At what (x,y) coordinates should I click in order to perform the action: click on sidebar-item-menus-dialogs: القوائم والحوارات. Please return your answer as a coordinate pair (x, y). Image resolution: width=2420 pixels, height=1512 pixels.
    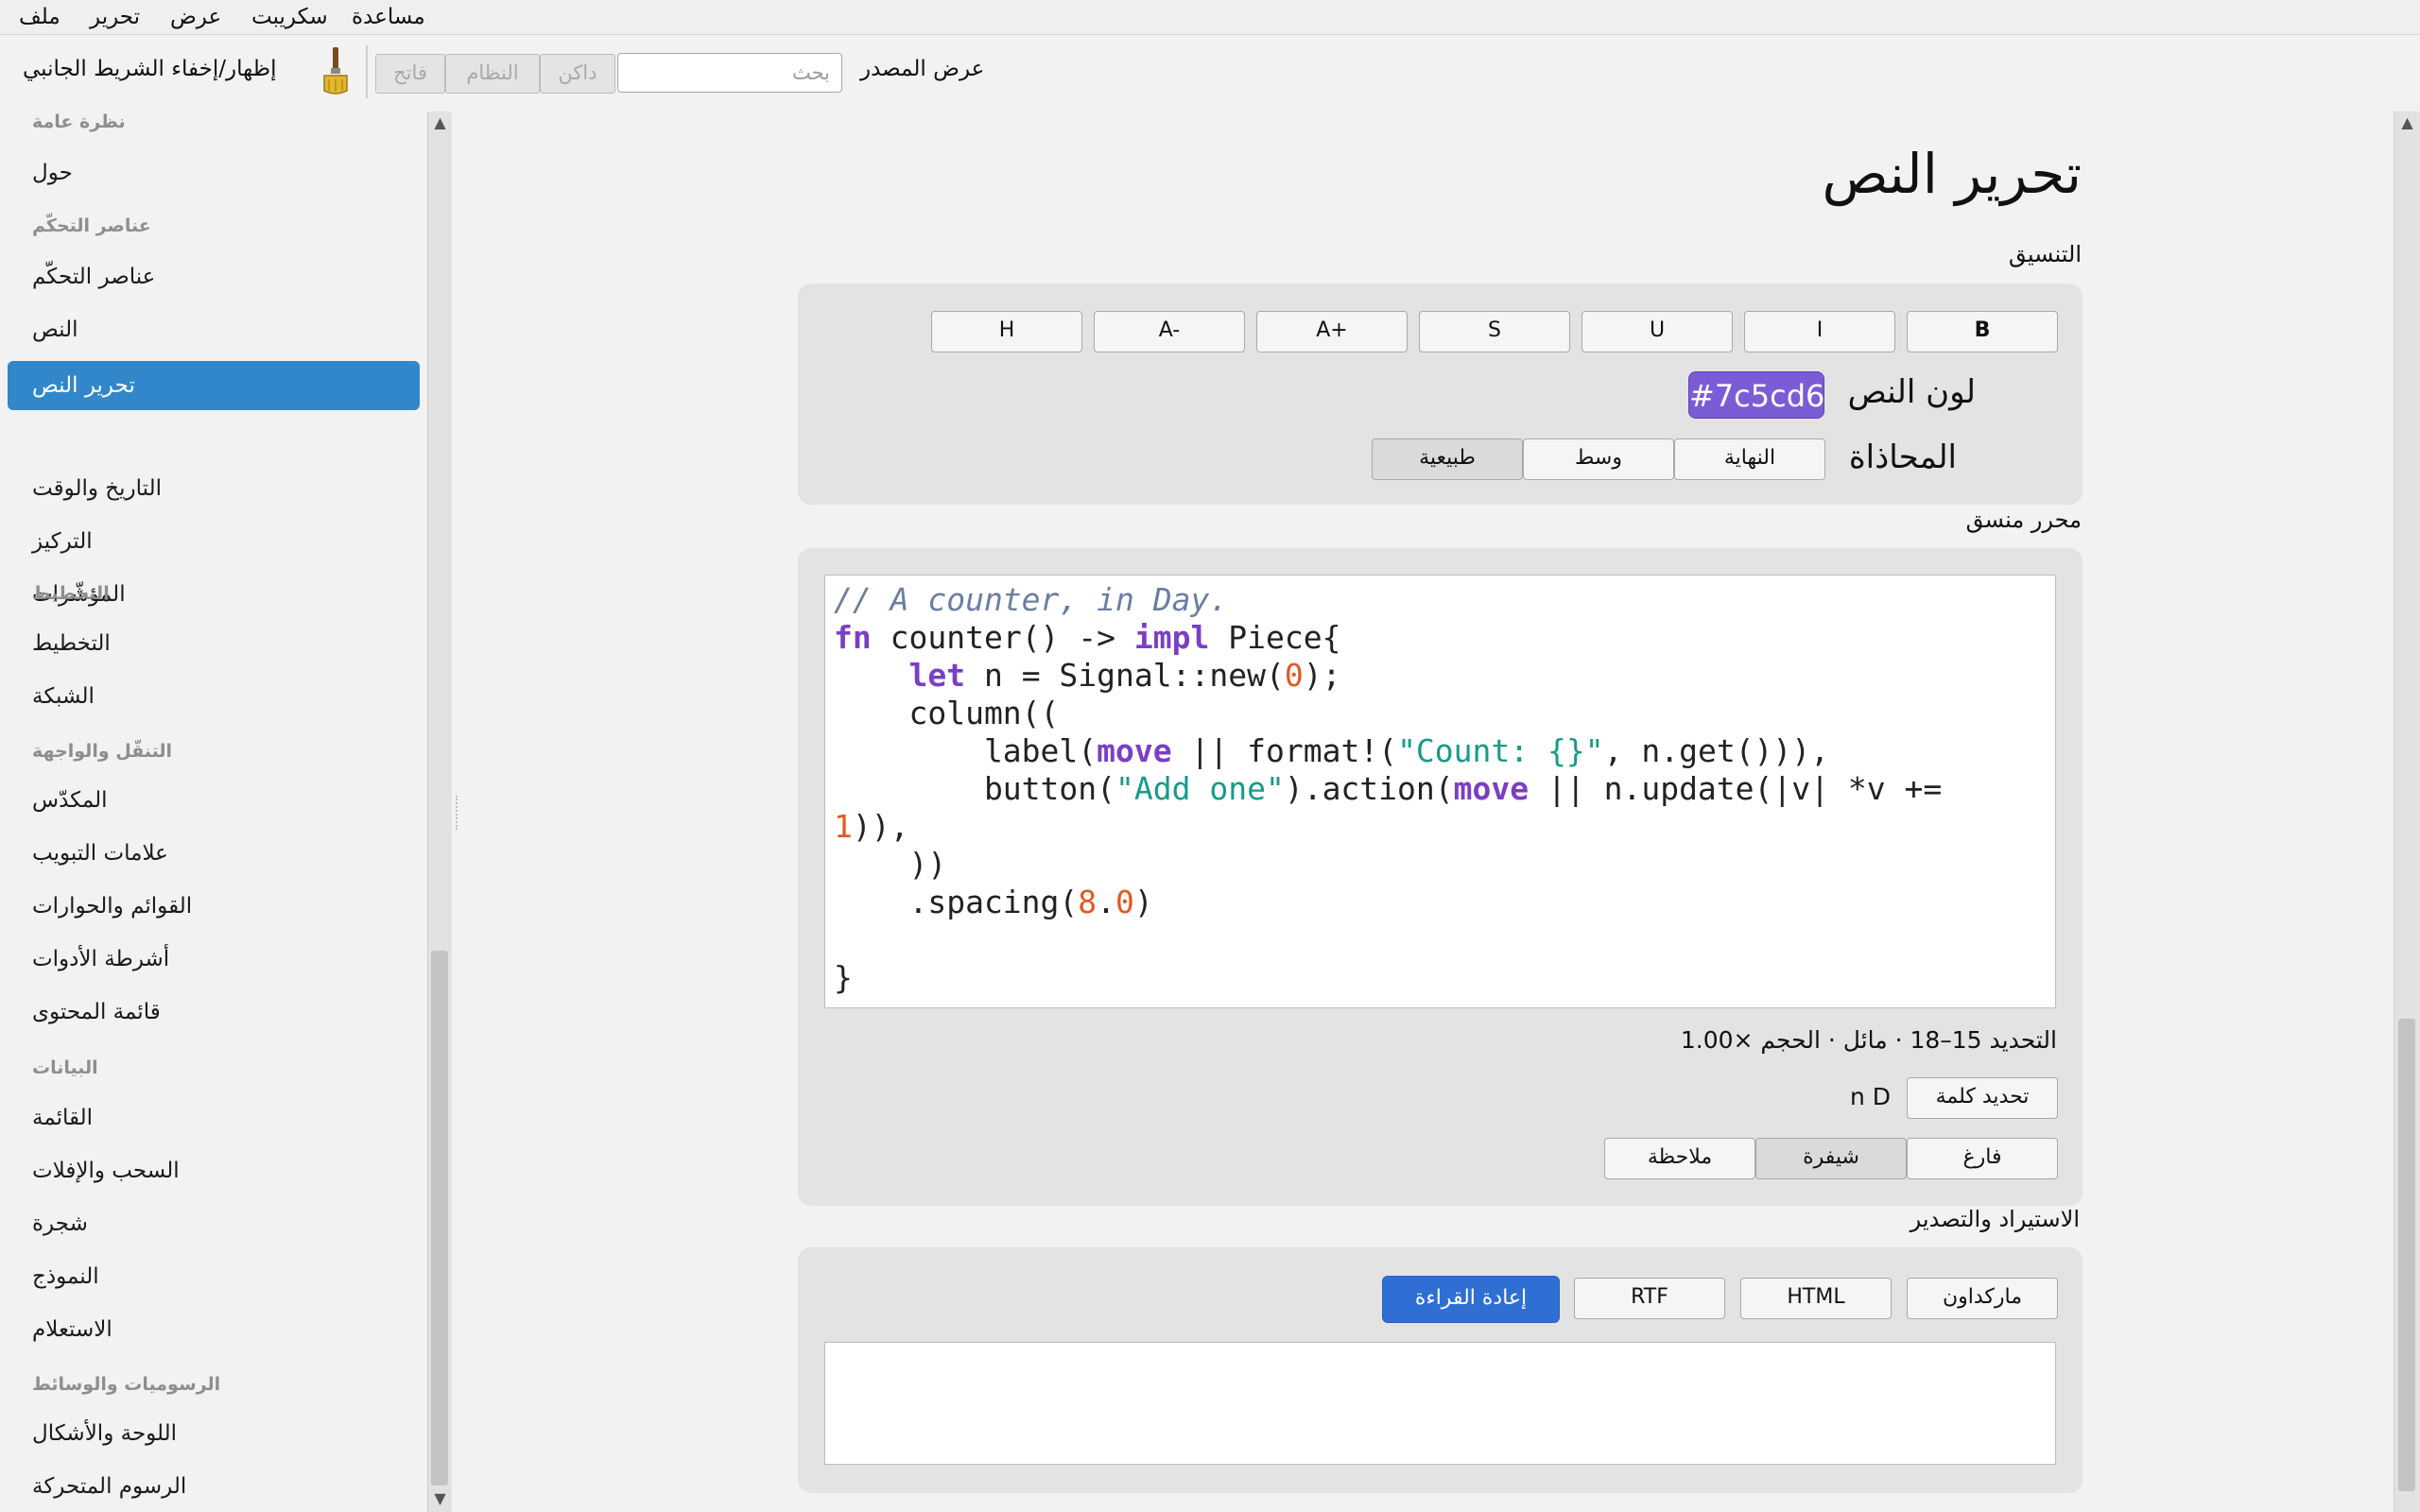
    Looking at the image, I should click on (112, 906).